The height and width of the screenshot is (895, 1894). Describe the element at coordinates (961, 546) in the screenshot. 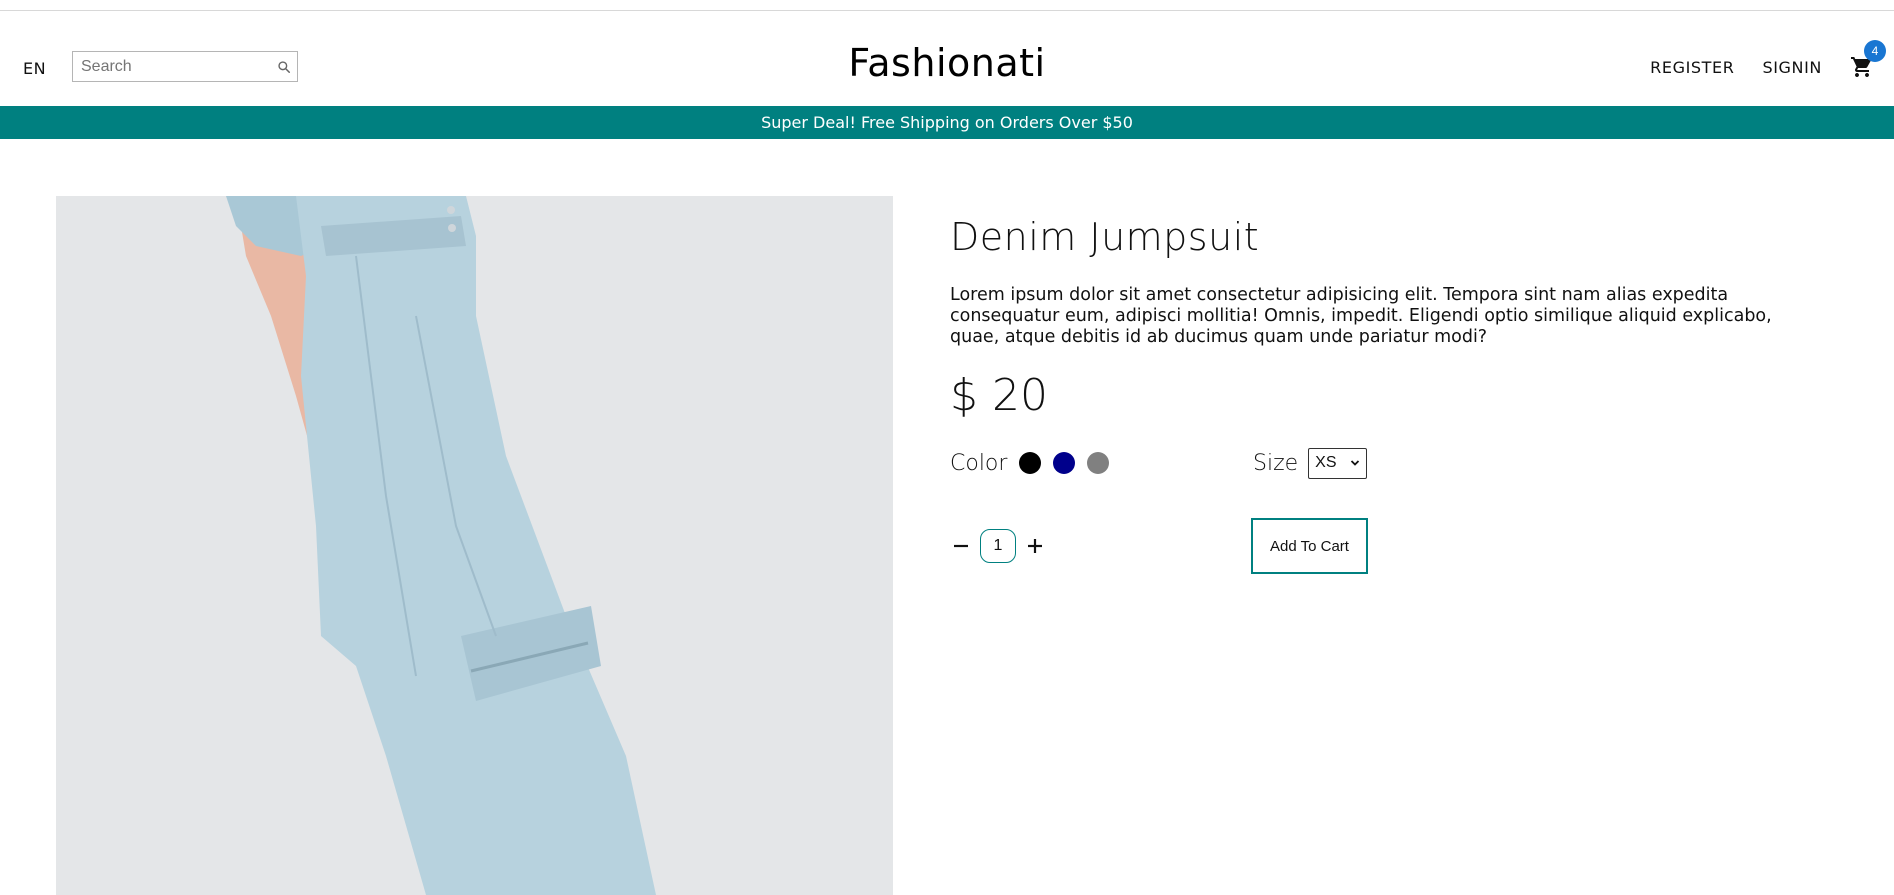

I see `minus-icon` at that location.